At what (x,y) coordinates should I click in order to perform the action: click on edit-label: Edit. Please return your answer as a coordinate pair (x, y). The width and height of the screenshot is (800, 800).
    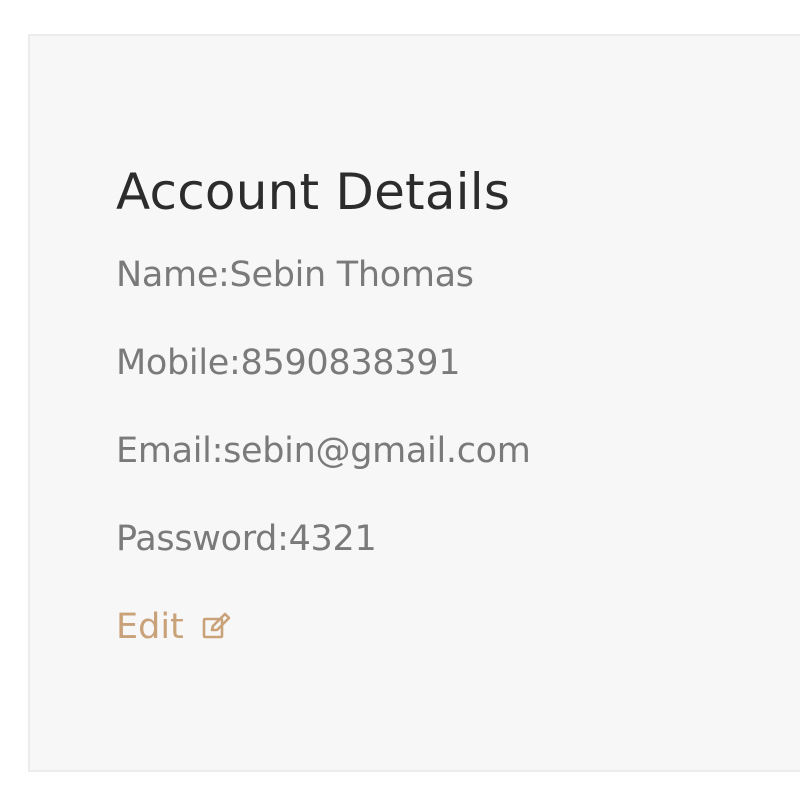
    Looking at the image, I should click on (150, 627).